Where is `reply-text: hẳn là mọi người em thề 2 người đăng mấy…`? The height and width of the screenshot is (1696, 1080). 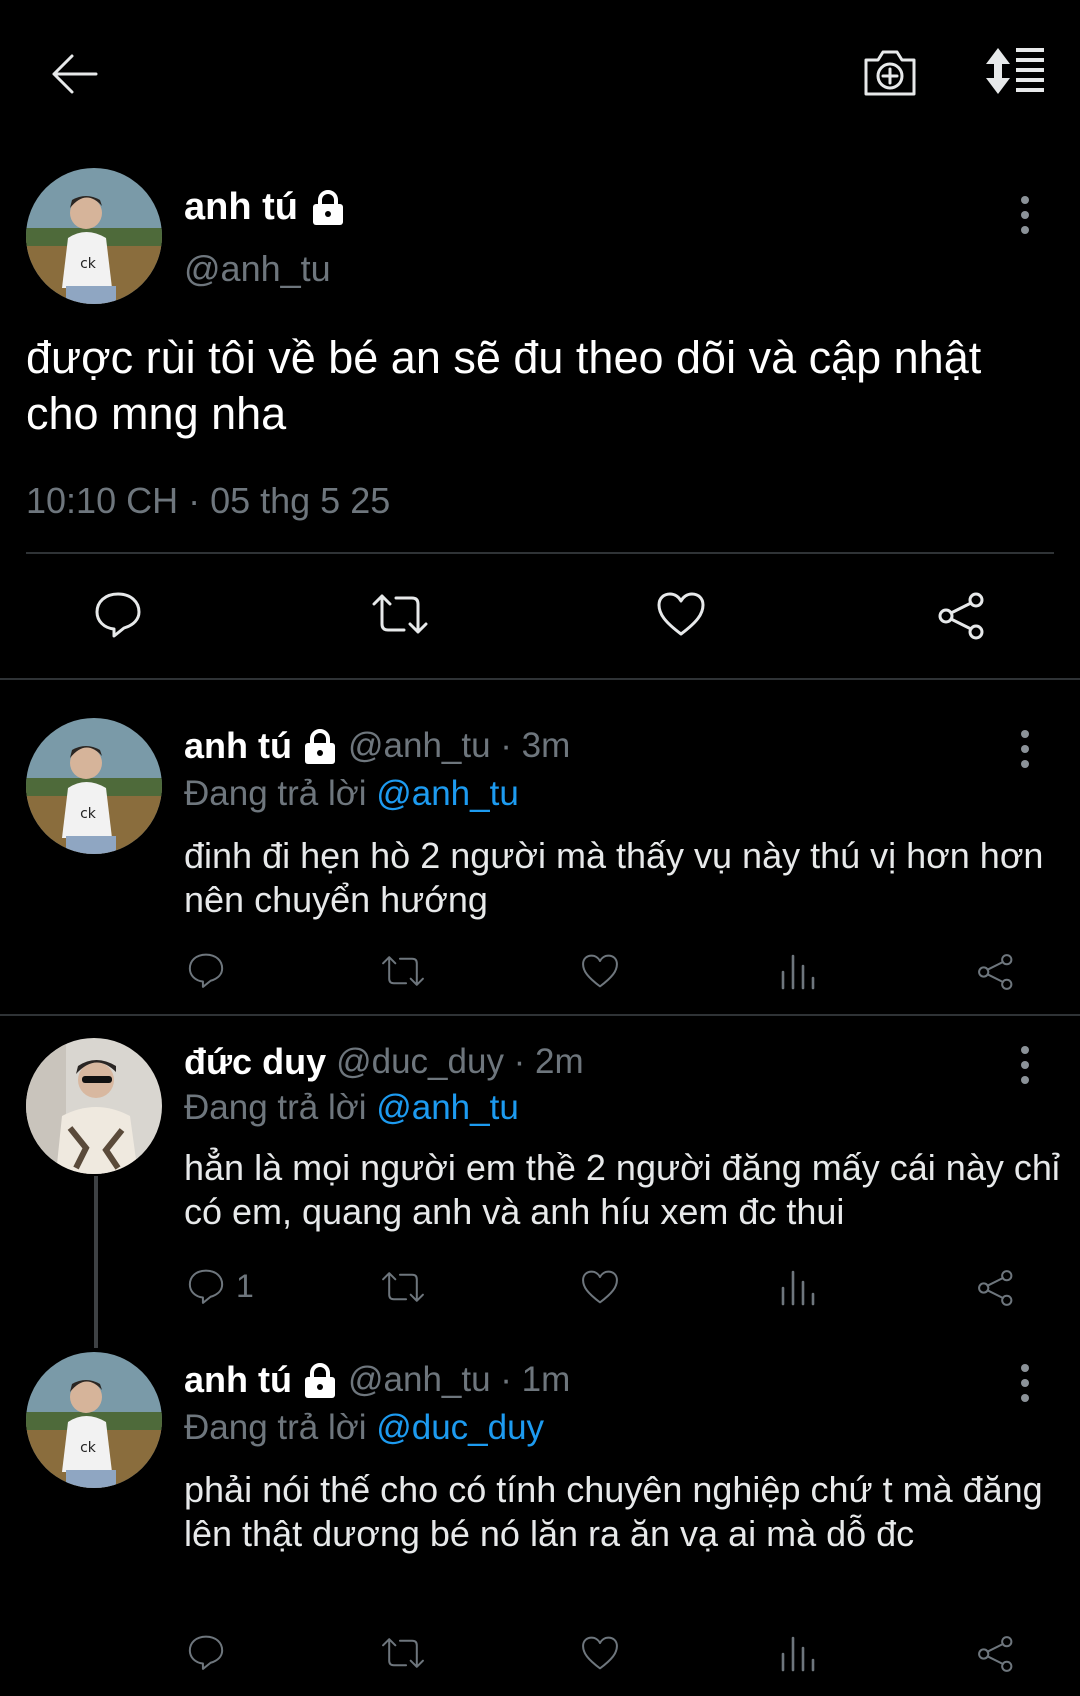 reply-text: hẳn là mọi người em thề 2 người đăng mấy… is located at coordinates (622, 1189).